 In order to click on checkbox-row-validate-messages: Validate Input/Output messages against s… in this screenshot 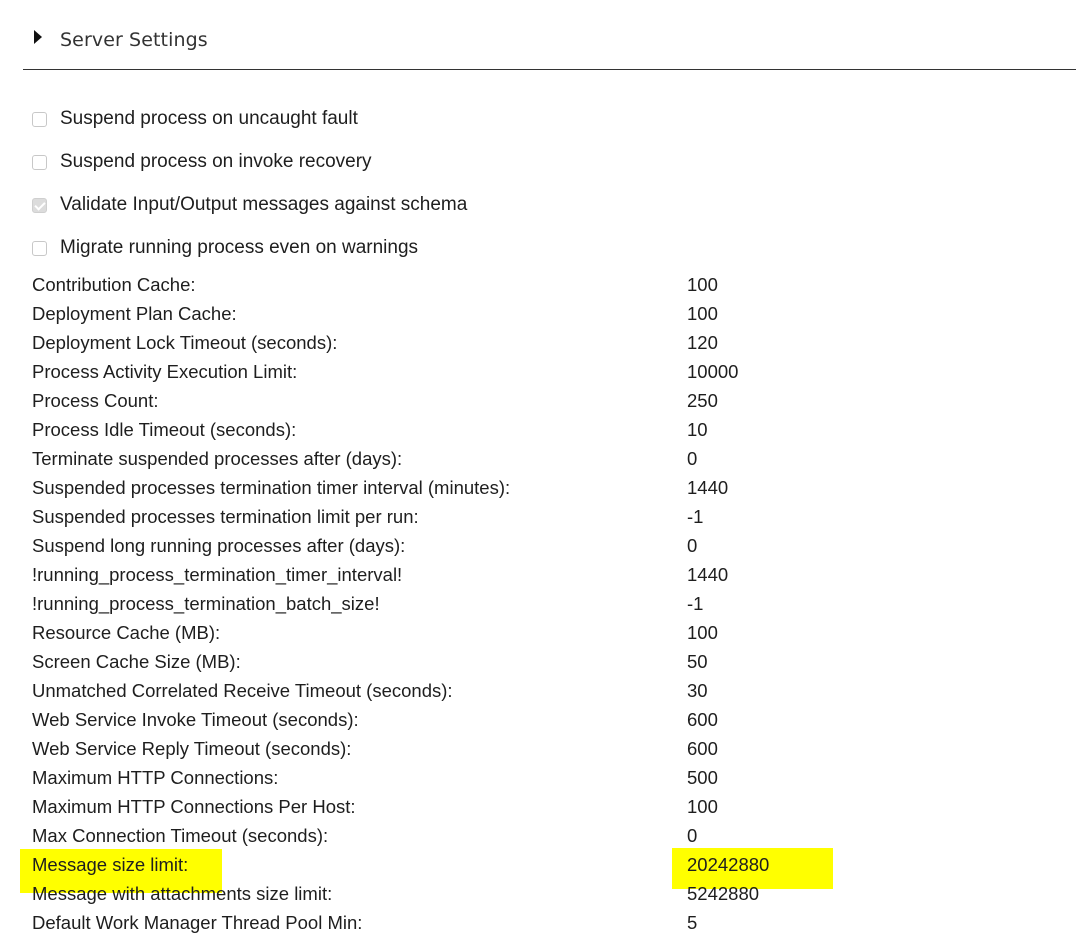, I will do `click(249, 205)`.